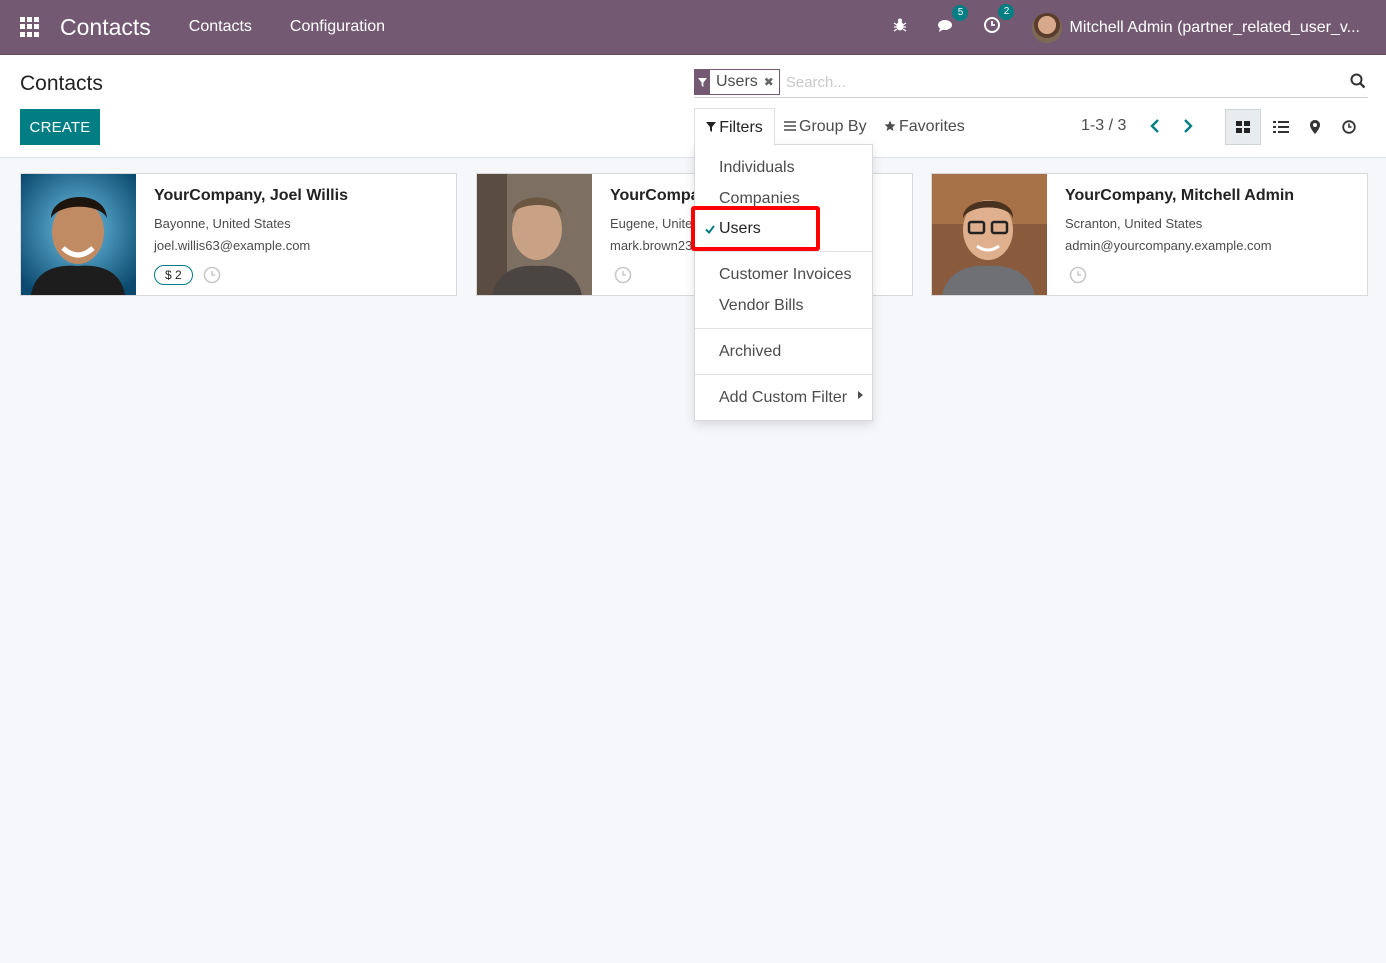 This screenshot has width=1386, height=963. Describe the element at coordinates (1047, 27) in the screenshot. I see `user-avatar` at that location.